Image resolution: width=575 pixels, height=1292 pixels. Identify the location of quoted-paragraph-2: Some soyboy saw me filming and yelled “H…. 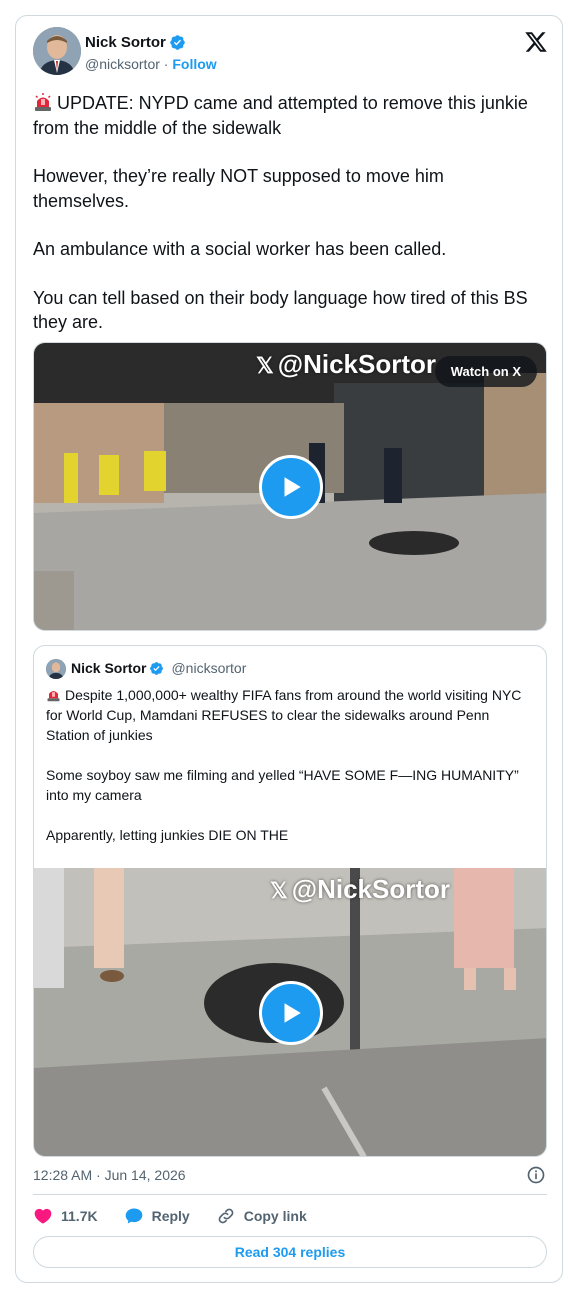
(282, 785).